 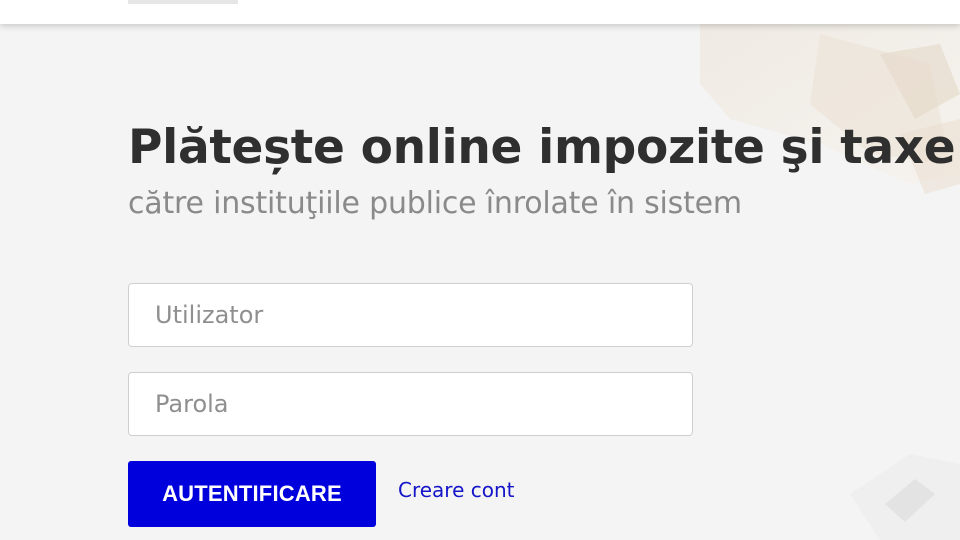 I want to click on login-button: AUTENTIFICARE, so click(x=252, y=494).